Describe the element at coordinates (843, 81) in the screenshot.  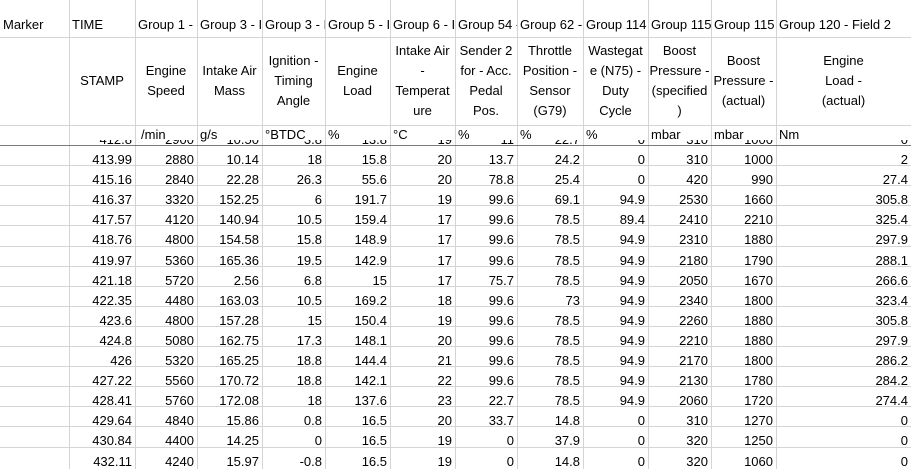
I see `field-header-cell: Engine Load - (actual)` at that location.